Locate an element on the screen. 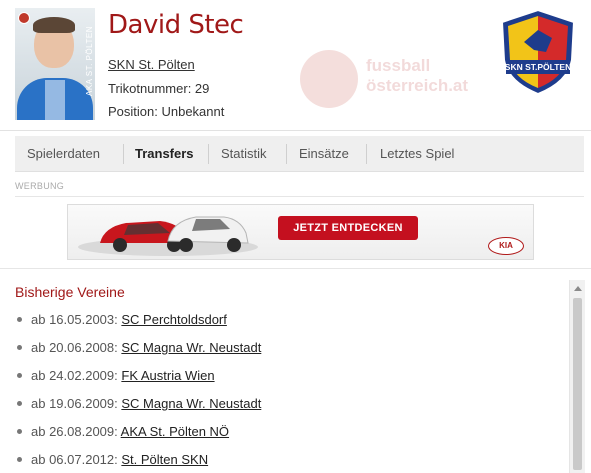  transfer-date: ab 20.06.2008: is located at coordinates (74, 347).